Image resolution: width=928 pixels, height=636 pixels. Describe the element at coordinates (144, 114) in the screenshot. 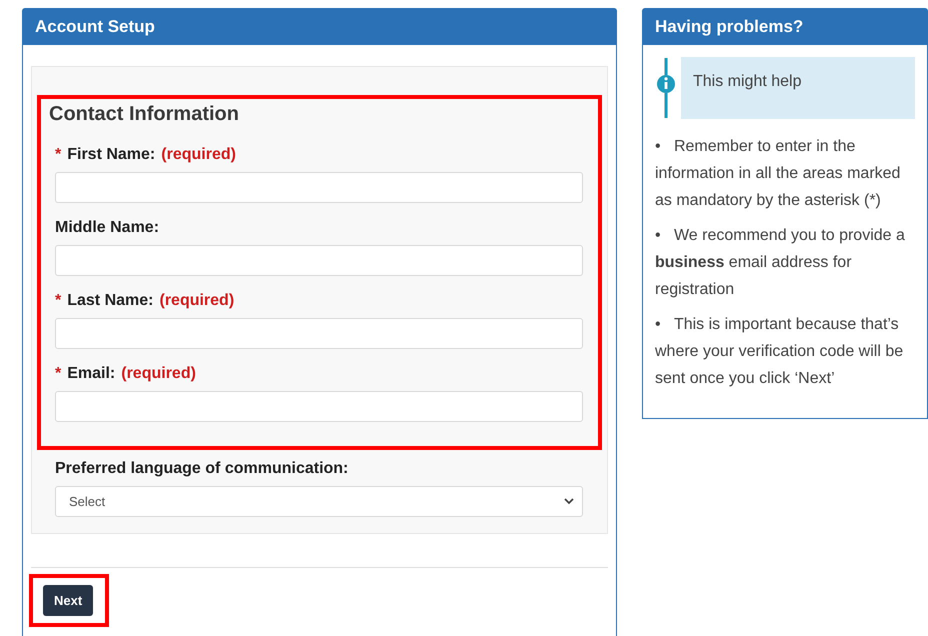

I see `section-heading: Contact Information` at that location.